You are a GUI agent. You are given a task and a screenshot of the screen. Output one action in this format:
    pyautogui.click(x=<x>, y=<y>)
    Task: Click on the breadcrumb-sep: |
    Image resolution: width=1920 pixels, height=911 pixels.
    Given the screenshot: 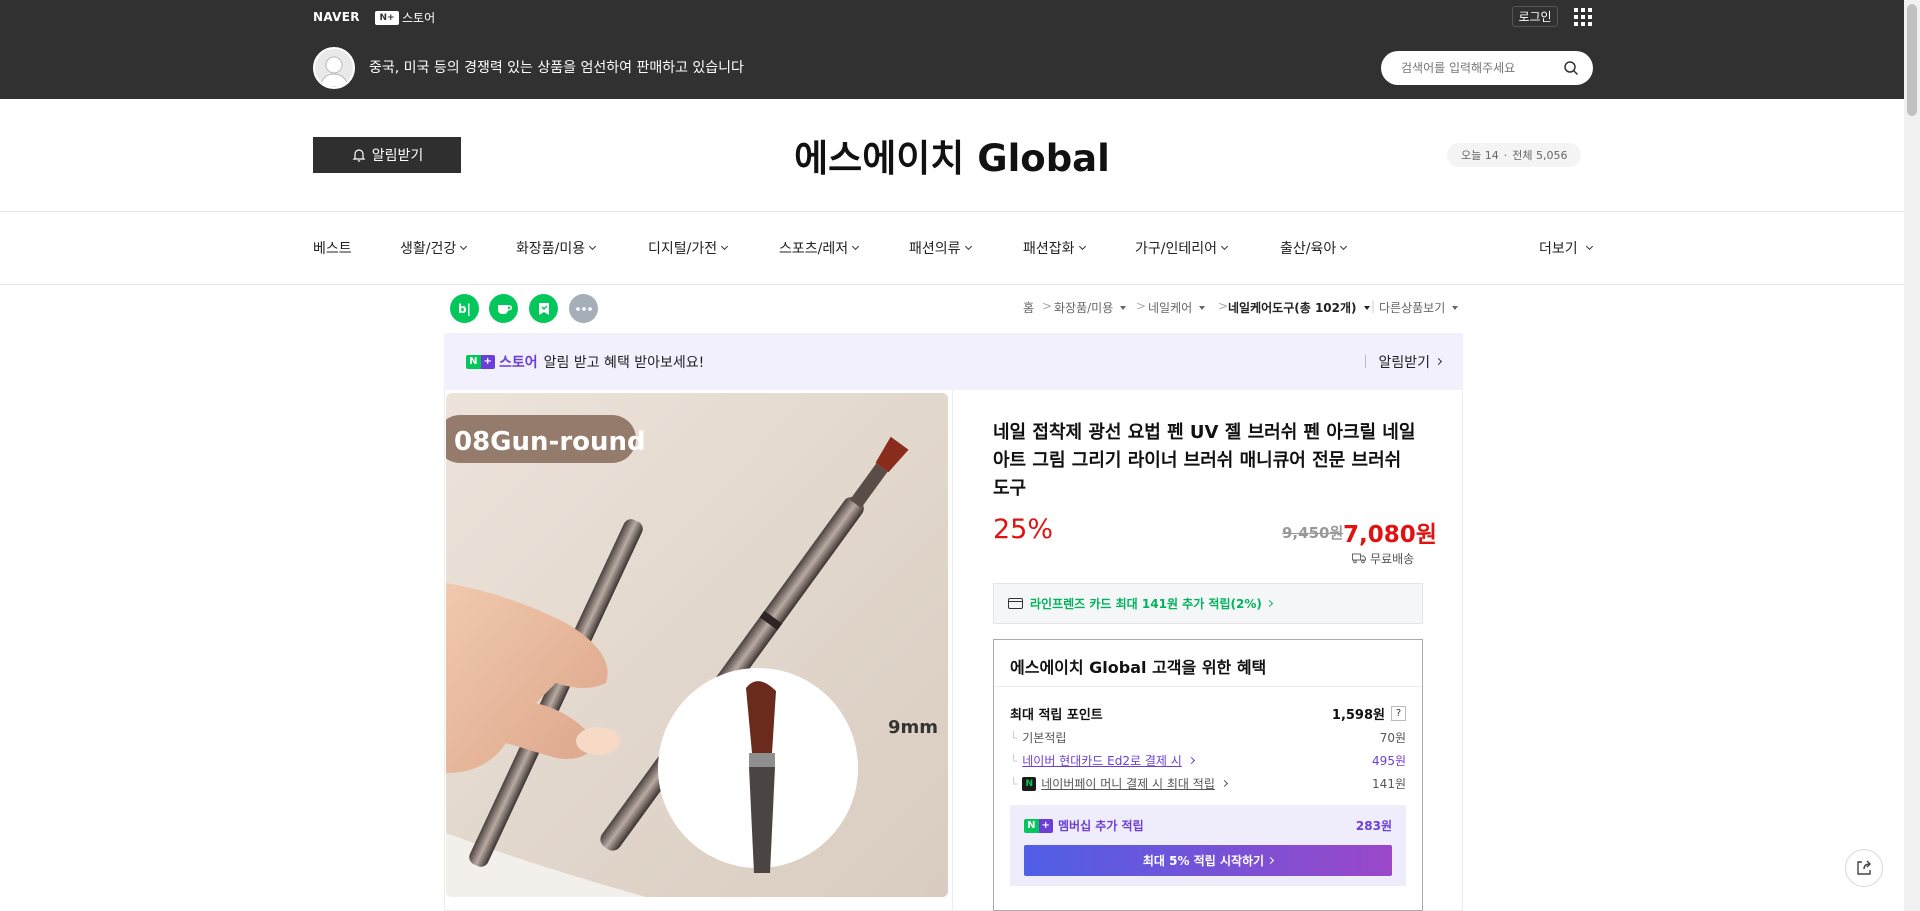 What is the action you would take?
    pyautogui.click(x=1373, y=306)
    